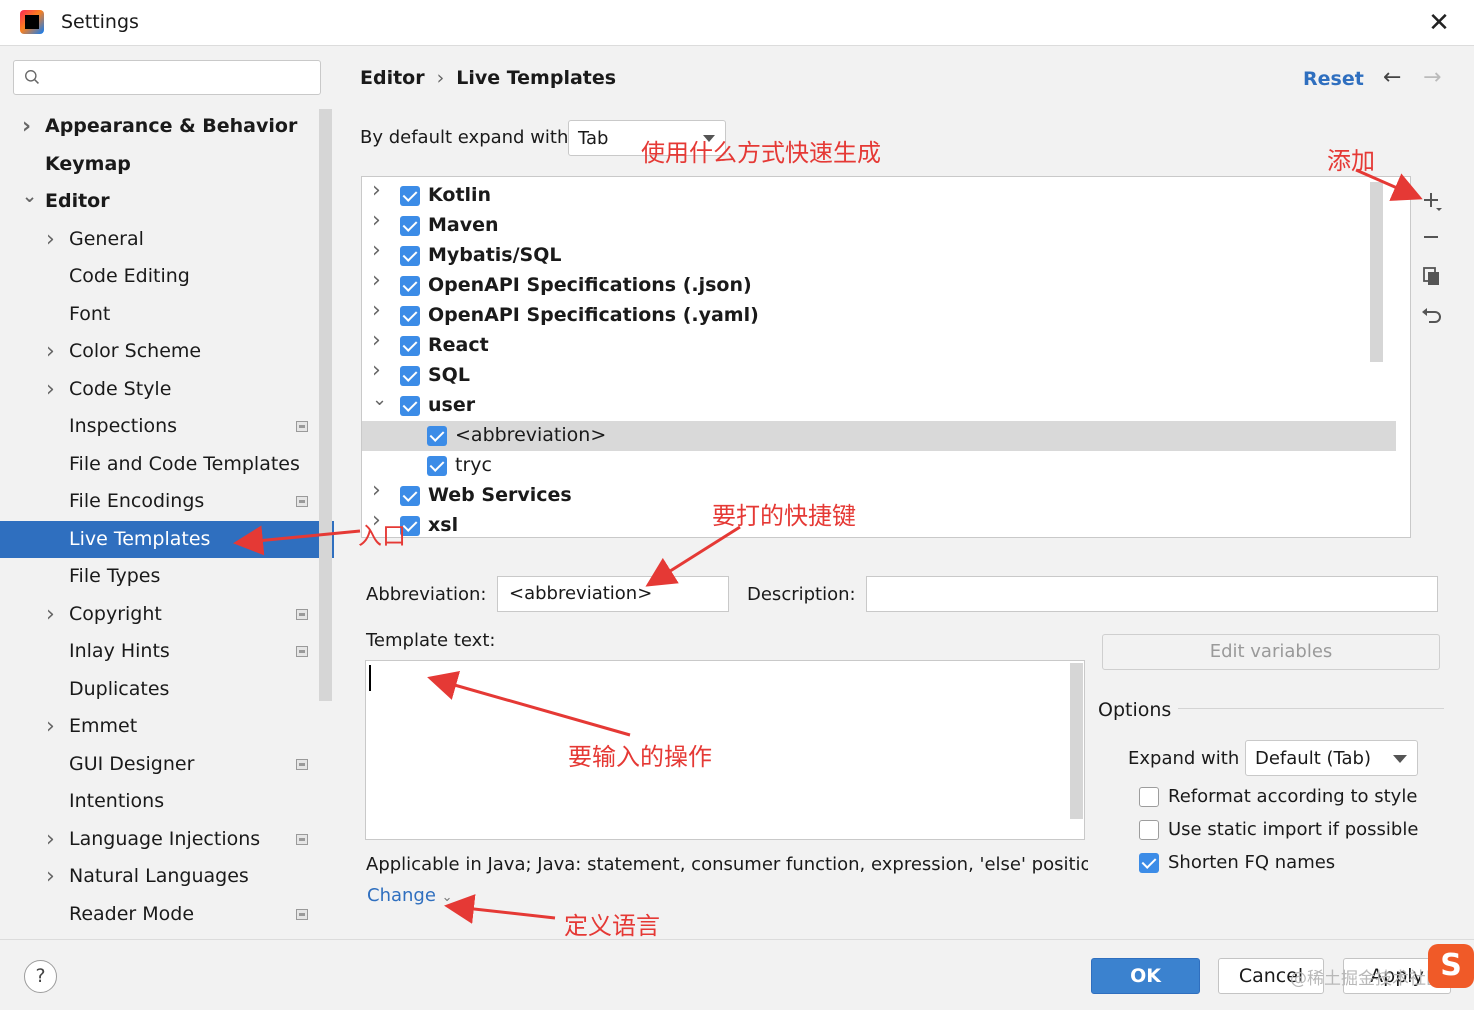 This screenshot has height=1010, width=1474. Describe the element at coordinates (879, 344) in the screenshot. I see `template-group-row: › React` at that location.